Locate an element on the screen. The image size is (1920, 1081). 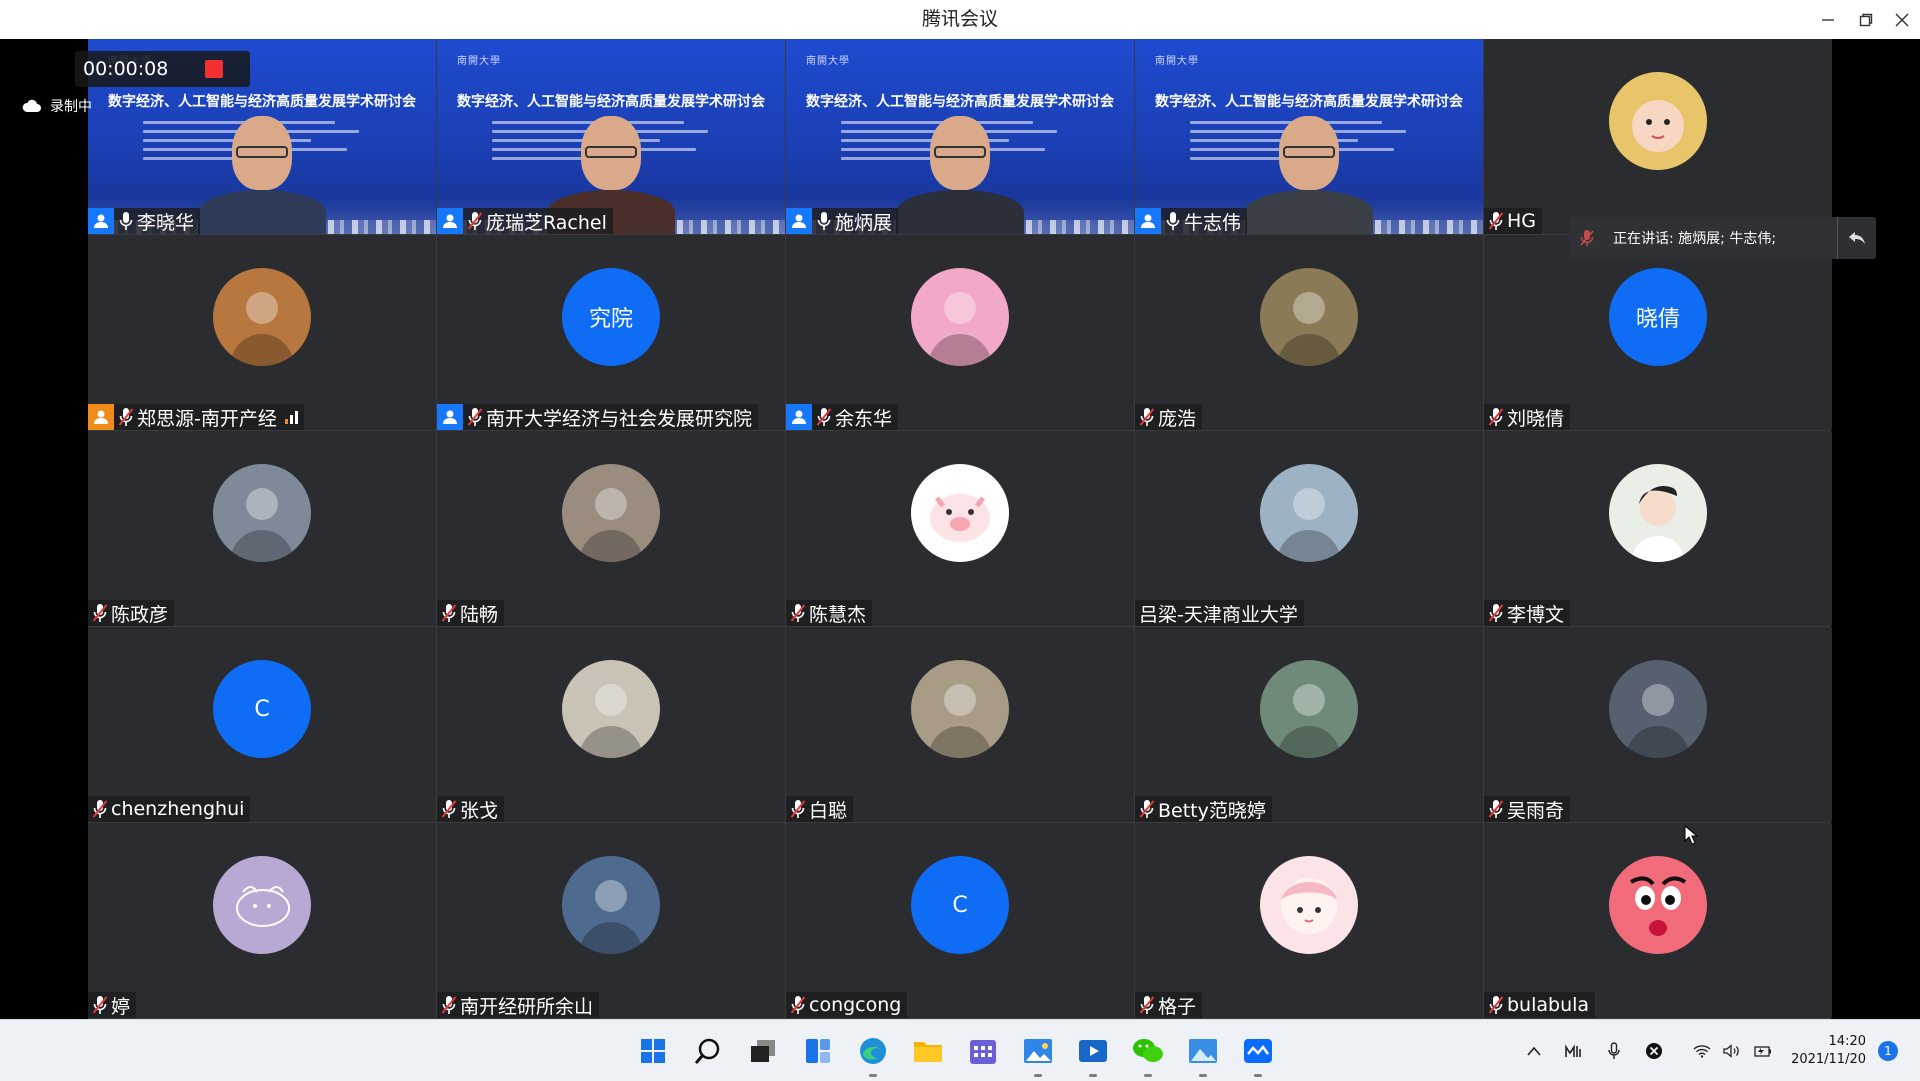
participant-tile: 白聪 is located at coordinates (960, 724).